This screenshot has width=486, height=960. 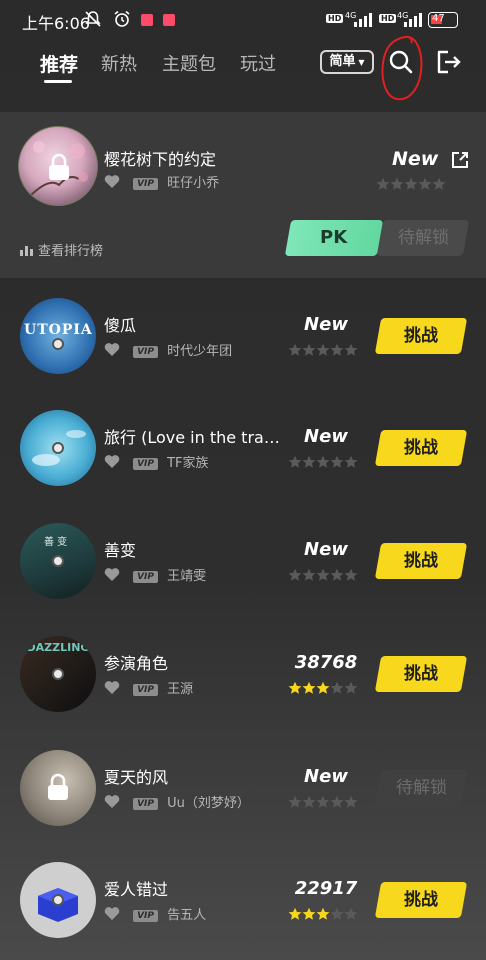 I want to click on song-meta: VIP TF家族, so click(x=156, y=461).